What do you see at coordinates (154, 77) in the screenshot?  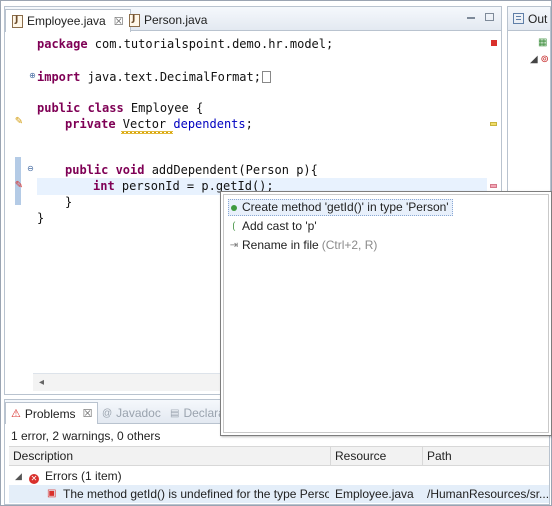 I see `code-line-import: import java.text.DecimalFormat;` at bounding box center [154, 77].